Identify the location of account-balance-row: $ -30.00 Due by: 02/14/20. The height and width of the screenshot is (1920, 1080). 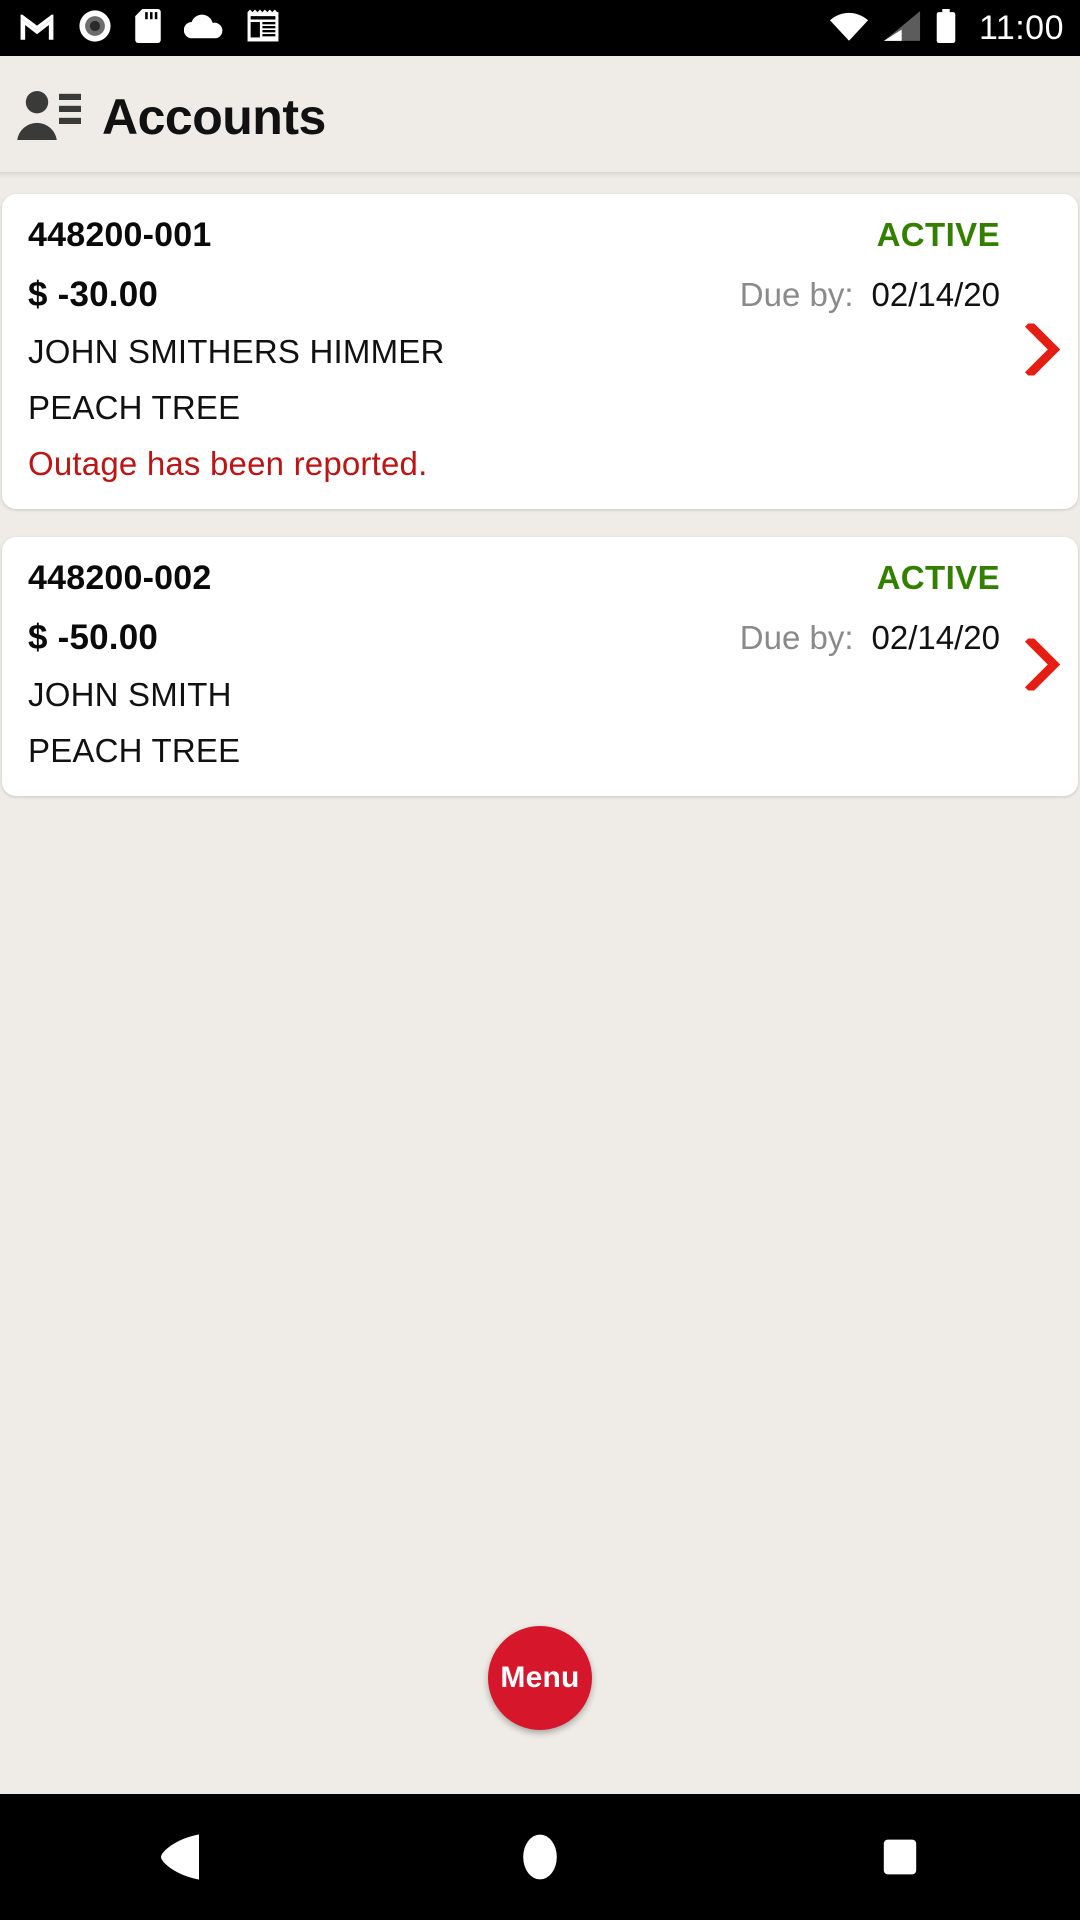
(540, 295).